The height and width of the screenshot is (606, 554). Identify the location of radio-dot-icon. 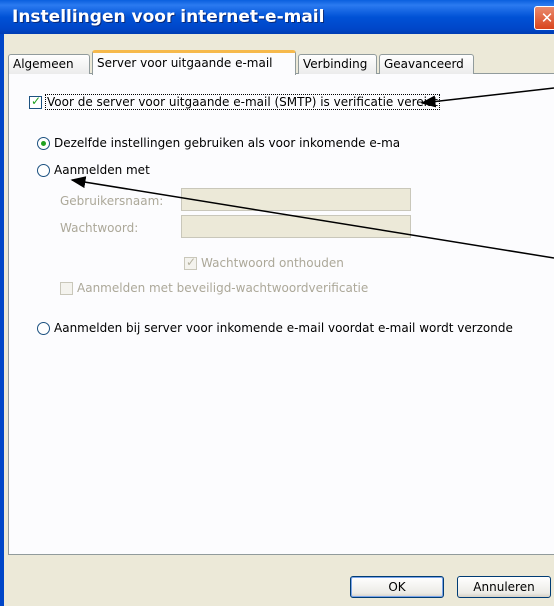
(43, 143).